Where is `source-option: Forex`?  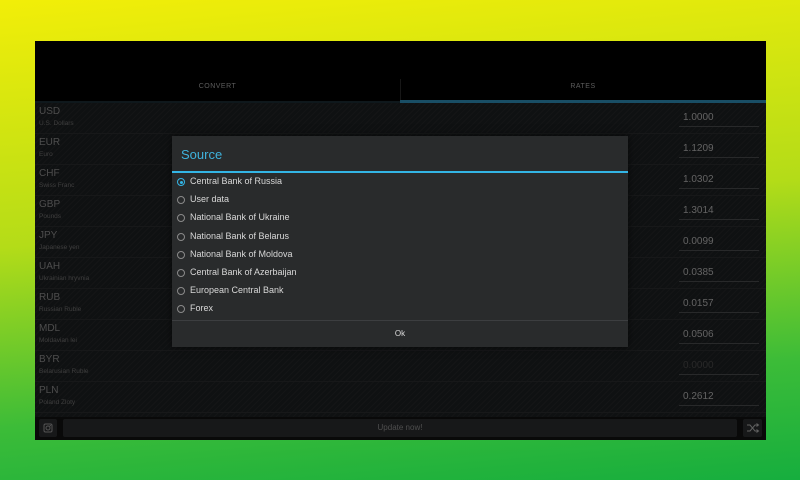
source-option: Forex is located at coordinates (400, 310).